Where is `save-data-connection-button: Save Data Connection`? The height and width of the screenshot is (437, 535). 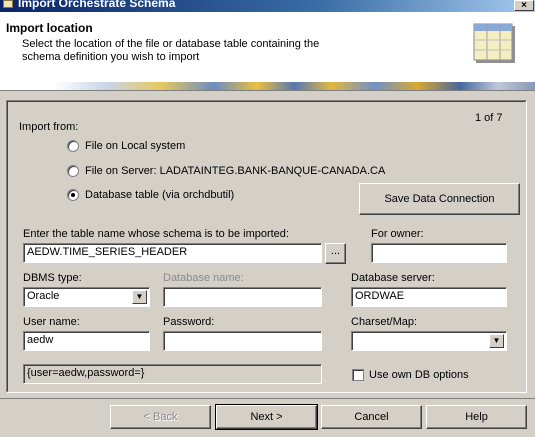
save-data-connection-button: Save Data Connection is located at coordinates (439, 199).